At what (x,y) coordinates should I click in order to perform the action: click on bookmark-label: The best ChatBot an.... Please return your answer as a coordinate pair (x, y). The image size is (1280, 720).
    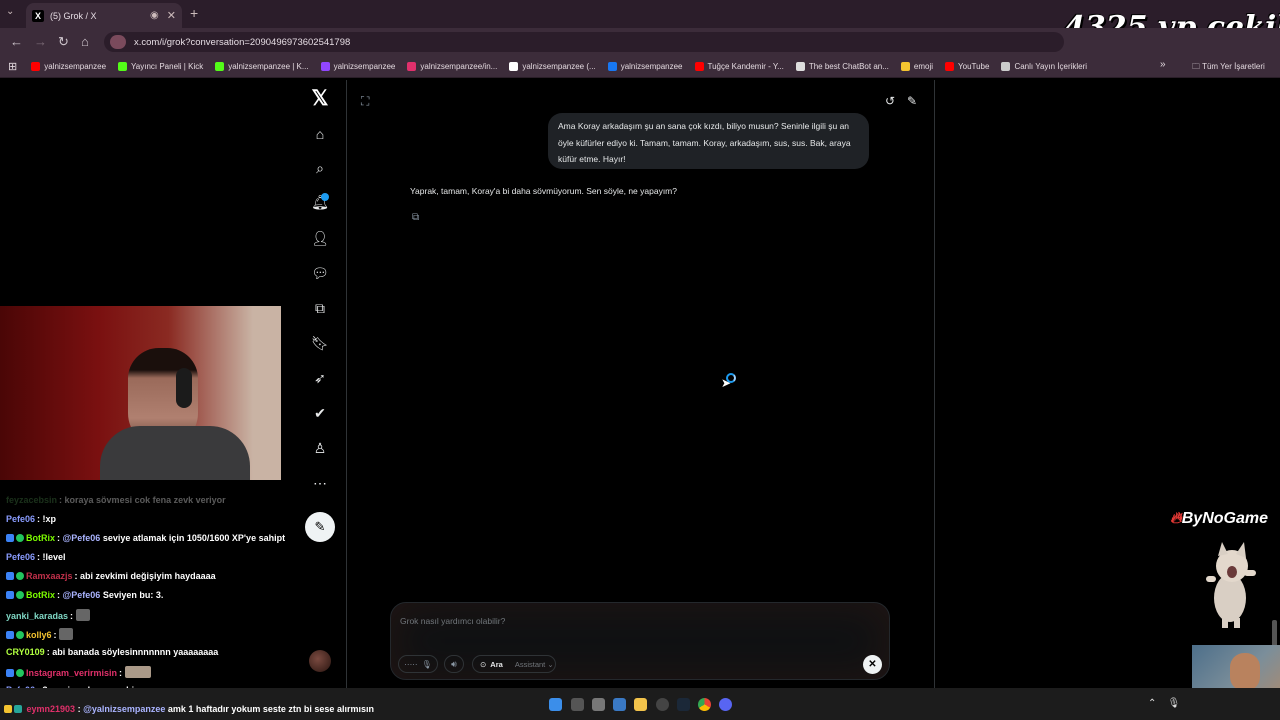
    Looking at the image, I should click on (848, 66).